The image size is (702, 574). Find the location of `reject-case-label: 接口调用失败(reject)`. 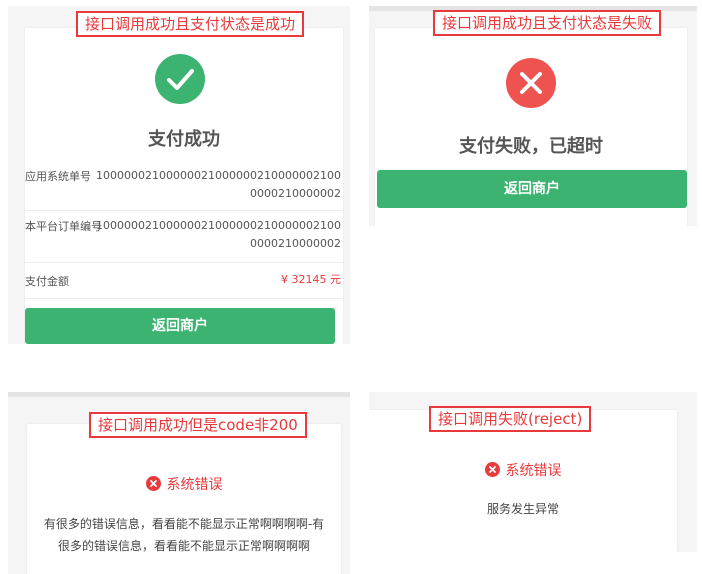

reject-case-label: 接口调用失败(reject) is located at coordinates (510, 419).